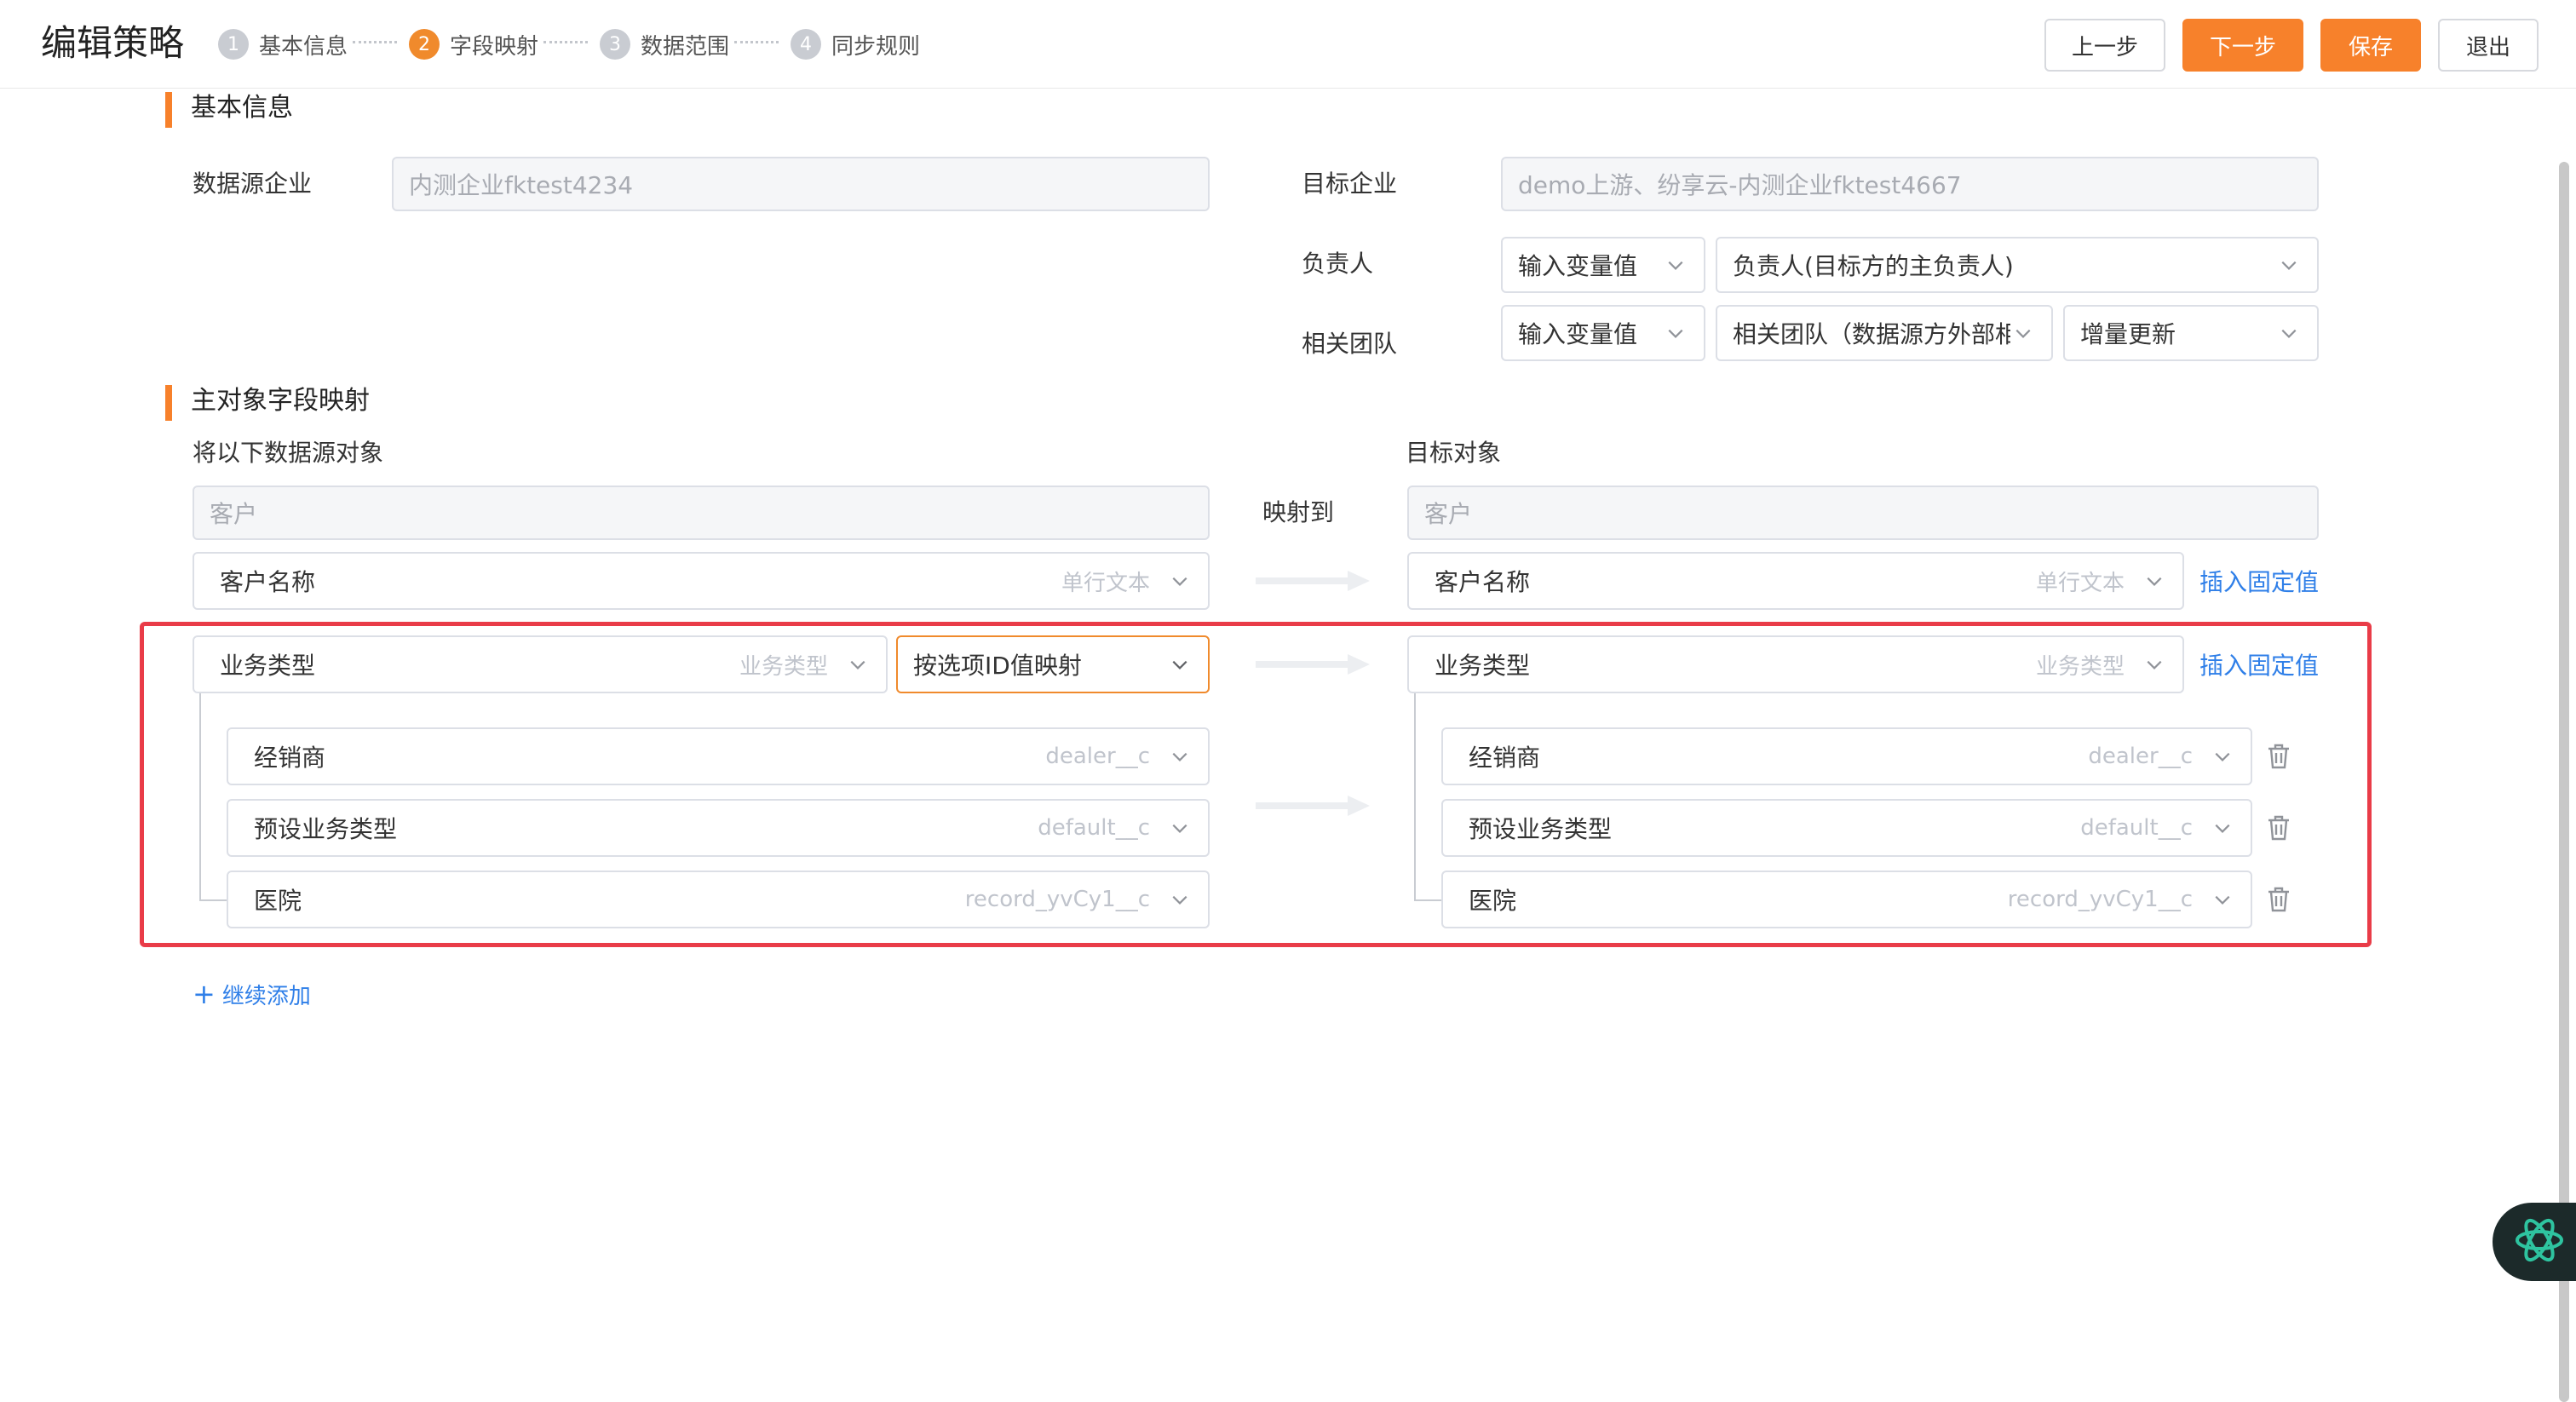 The width and height of the screenshot is (2576, 1402). What do you see at coordinates (1847, 828) in the screenshot?
I see `target-option-select: 预设业务类型 default__c` at bounding box center [1847, 828].